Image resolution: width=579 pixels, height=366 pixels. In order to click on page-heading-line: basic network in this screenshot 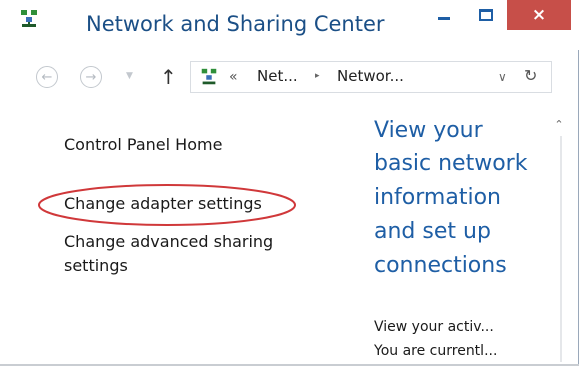, I will do `click(451, 163)`.